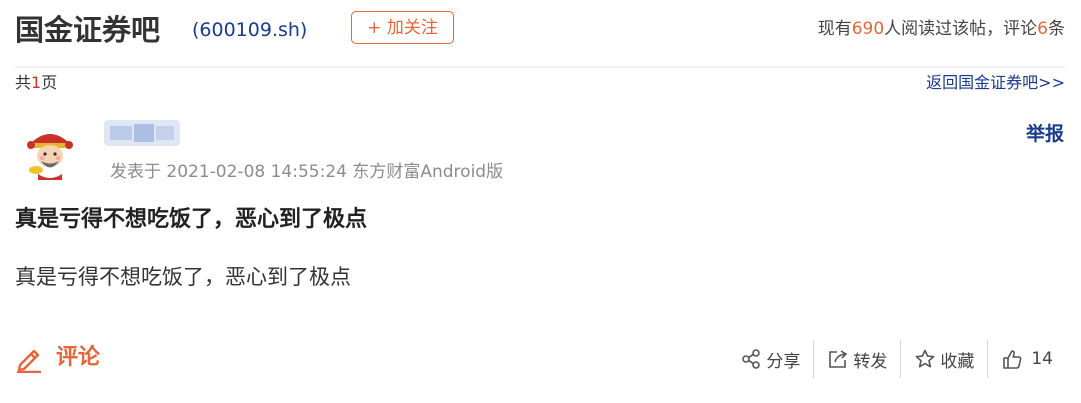  What do you see at coordinates (925, 358) in the screenshot?
I see `star-icon` at bounding box center [925, 358].